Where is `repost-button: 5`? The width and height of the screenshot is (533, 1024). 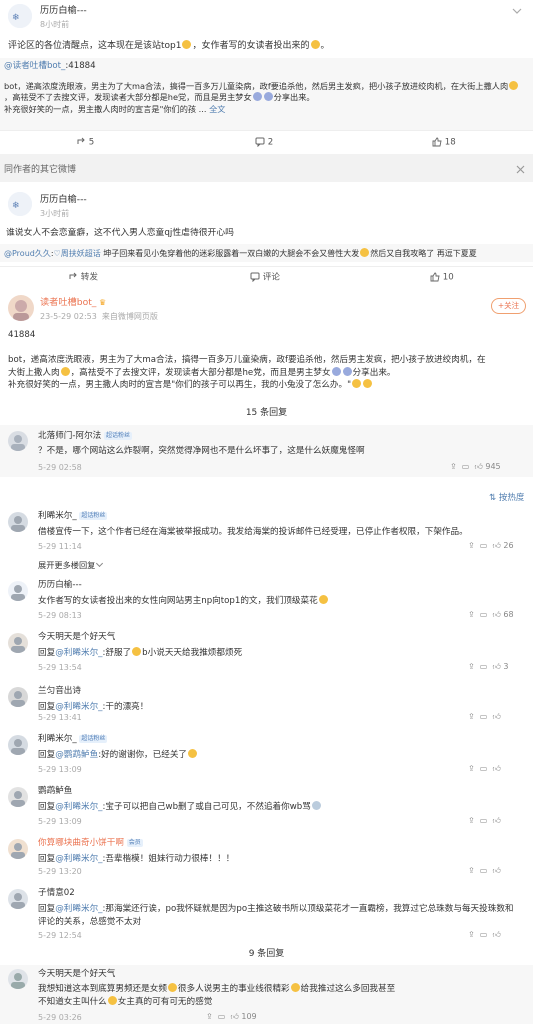
repost-button: 5 is located at coordinates (85, 143).